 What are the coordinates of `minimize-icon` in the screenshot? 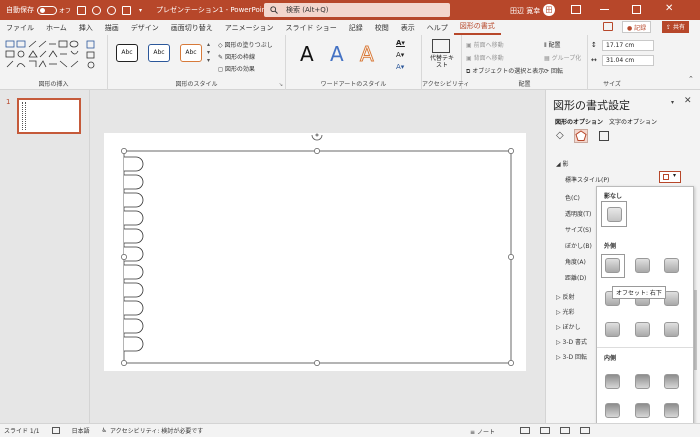 It's located at (604, 9).